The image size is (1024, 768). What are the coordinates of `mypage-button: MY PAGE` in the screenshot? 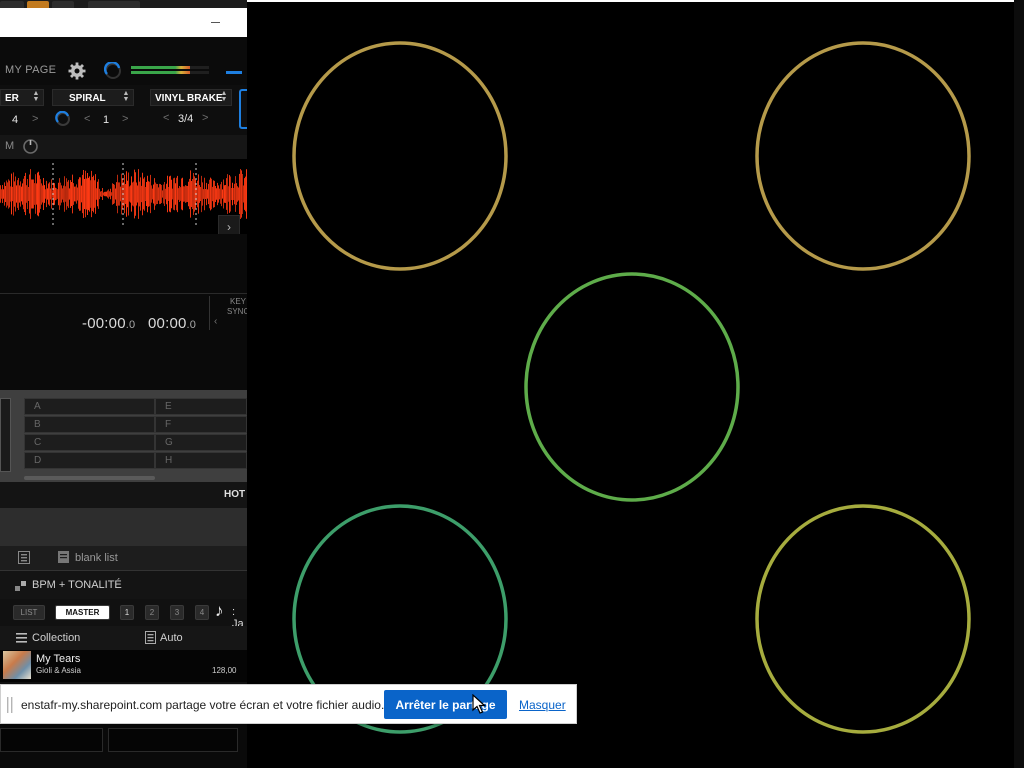 It's located at (30, 70).